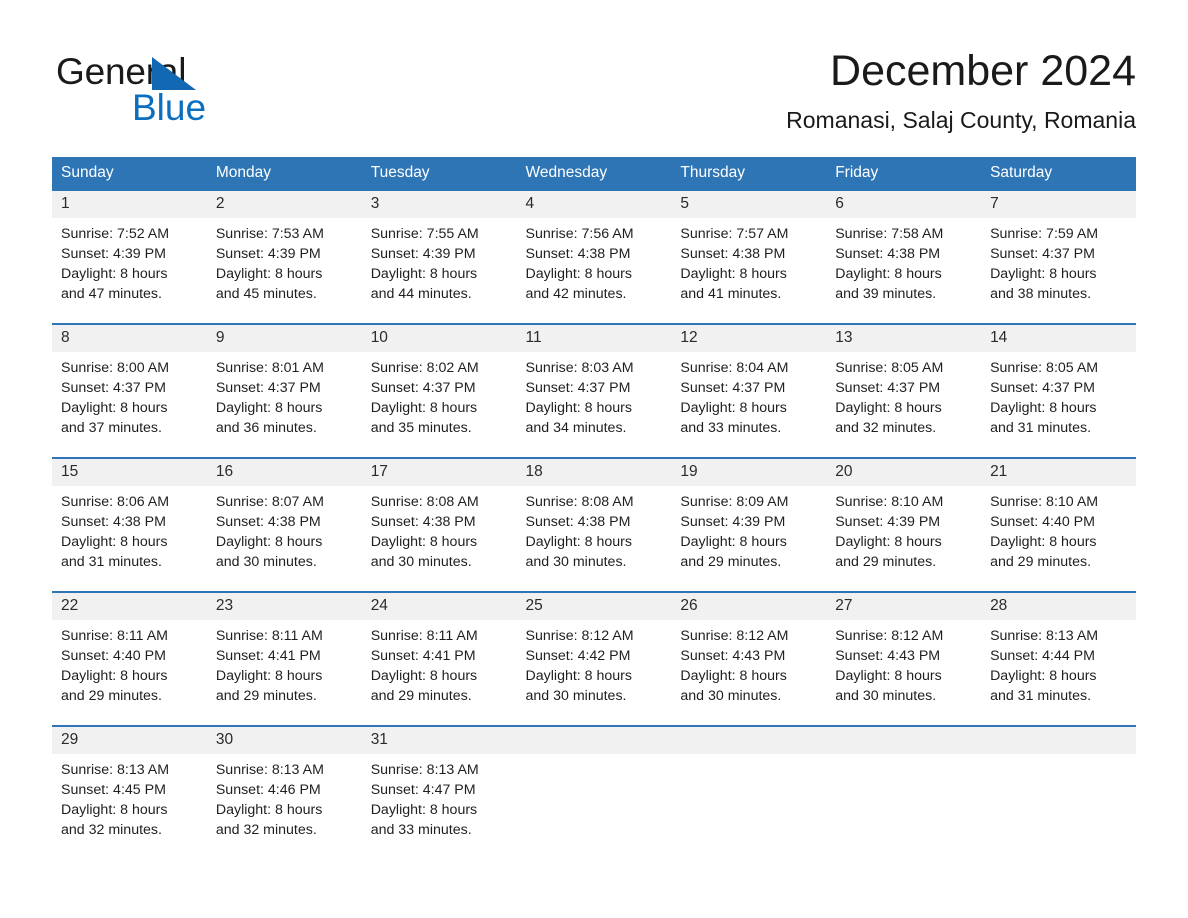 This screenshot has width=1188, height=918. What do you see at coordinates (439, 739) in the screenshot?
I see `day-number-cell: 31` at bounding box center [439, 739].